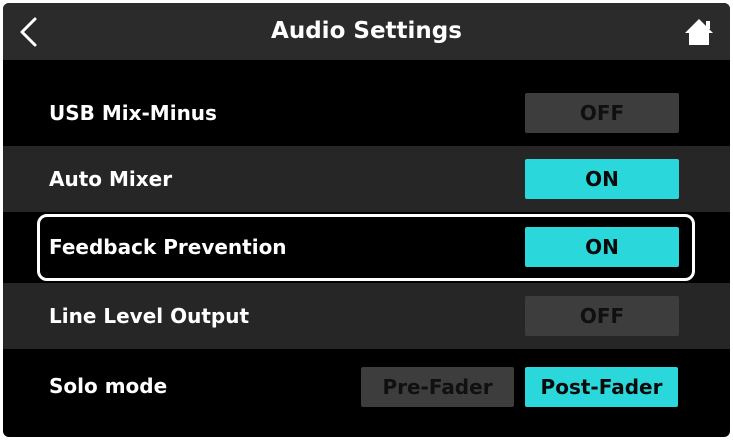  I want to click on usb-mix-minus-toggle: OFF, so click(602, 113).